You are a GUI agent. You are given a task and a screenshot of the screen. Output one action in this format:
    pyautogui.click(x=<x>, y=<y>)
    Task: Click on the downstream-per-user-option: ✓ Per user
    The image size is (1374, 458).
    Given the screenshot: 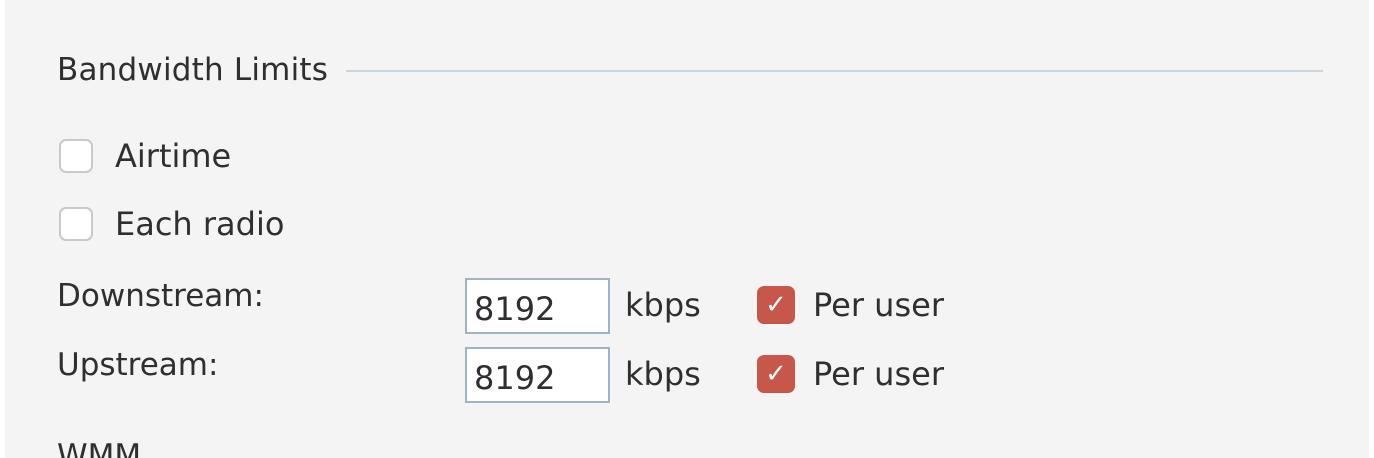 What is the action you would take?
    pyautogui.click(x=850, y=305)
    